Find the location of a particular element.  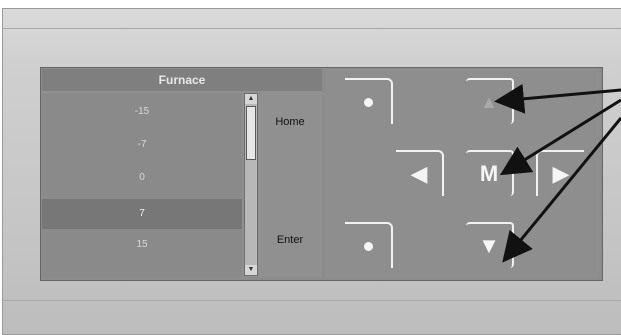

softkey-bottom-button is located at coordinates (369, 245).